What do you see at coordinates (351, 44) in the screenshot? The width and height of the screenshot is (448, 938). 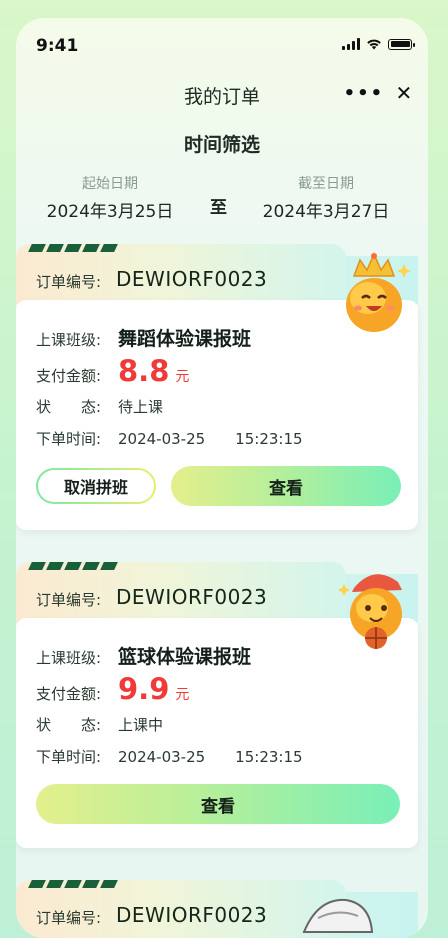 I see `cellular-signal-icon` at bounding box center [351, 44].